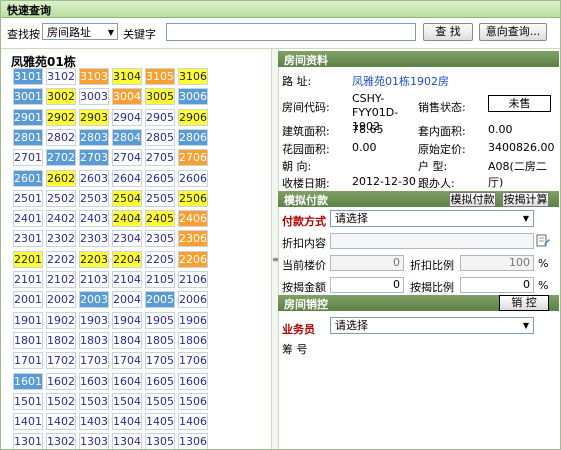 The width and height of the screenshot is (561, 450). Describe the element at coordinates (94, 117) in the screenshot. I see `room-cell: 2903` at that location.